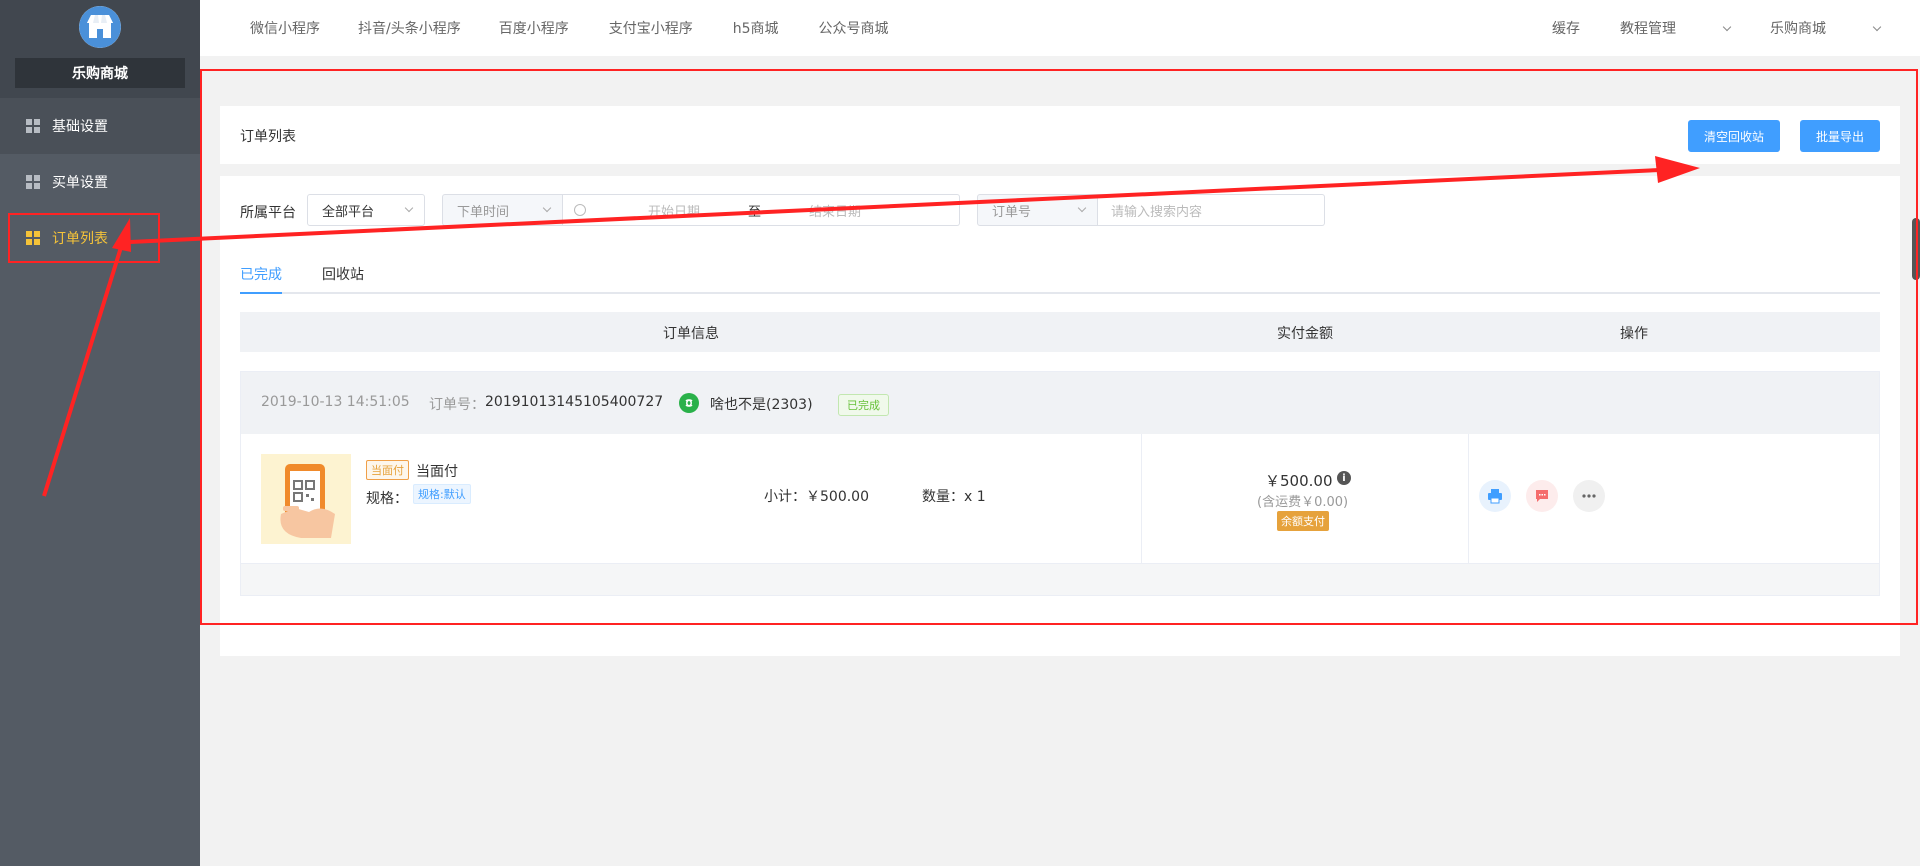 The image size is (1920, 866). Describe the element at coordinates (761, 405) in the screenshot. I see `order-user: 啥也不是(2303)` at that location.